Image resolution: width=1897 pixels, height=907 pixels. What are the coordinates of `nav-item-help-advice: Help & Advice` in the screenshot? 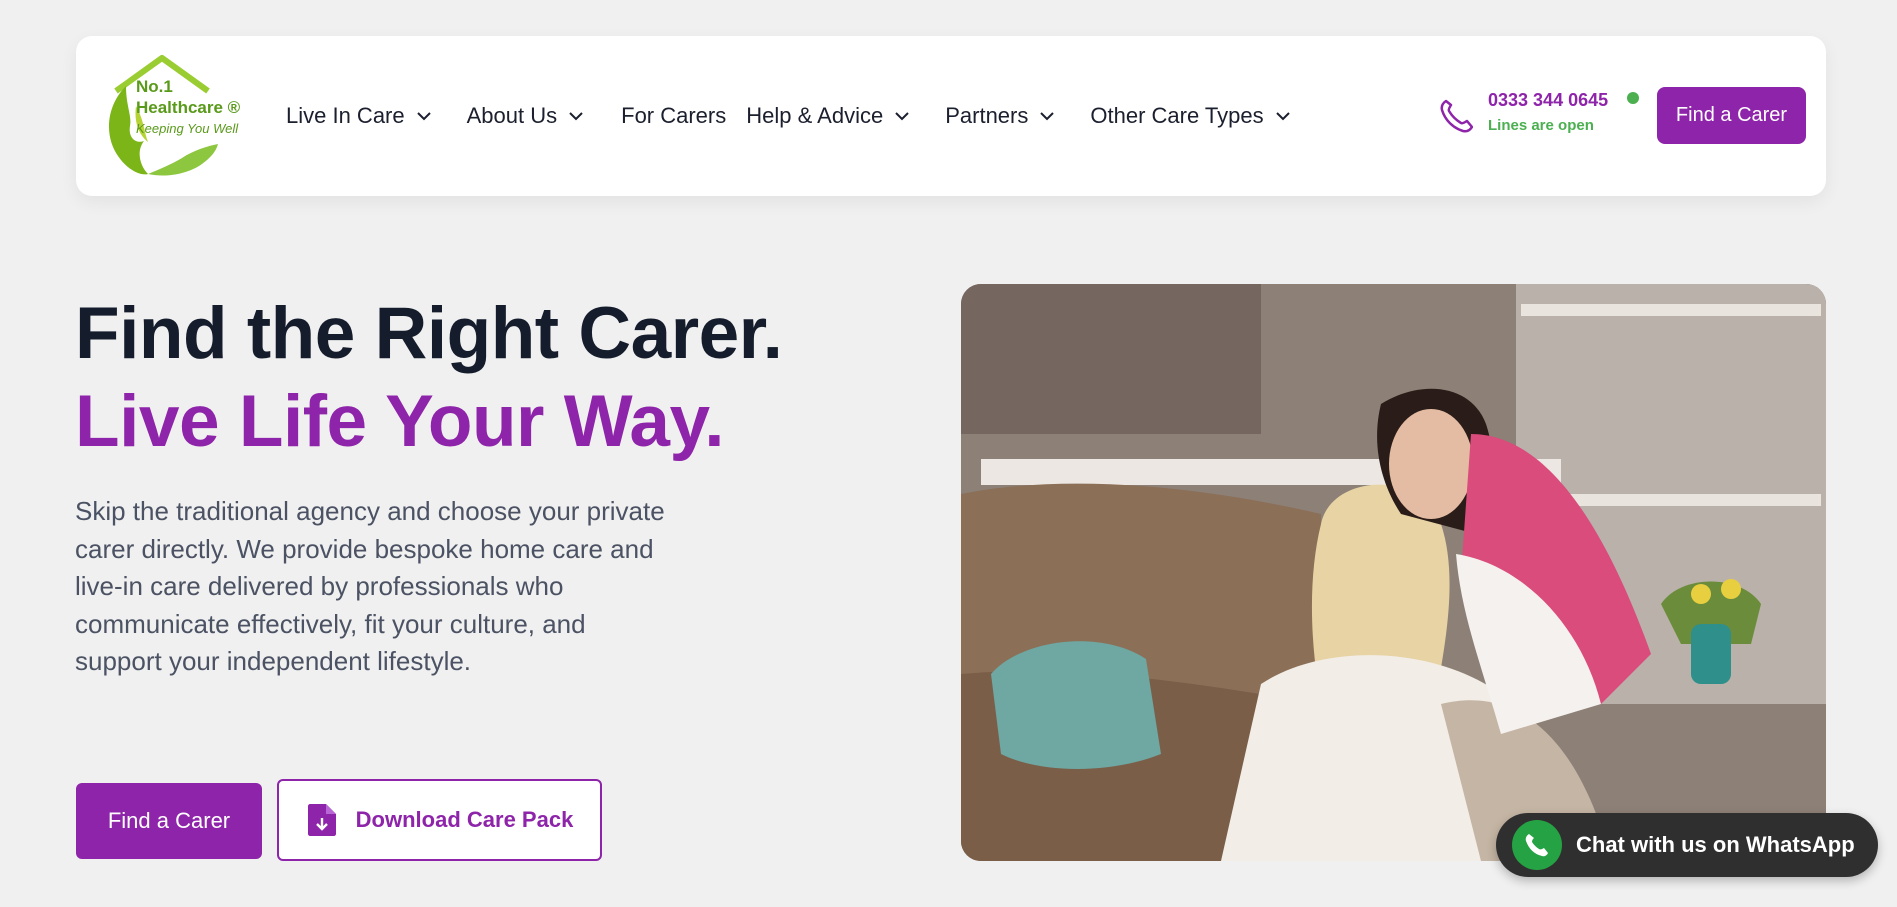 It's located at (828, 116).